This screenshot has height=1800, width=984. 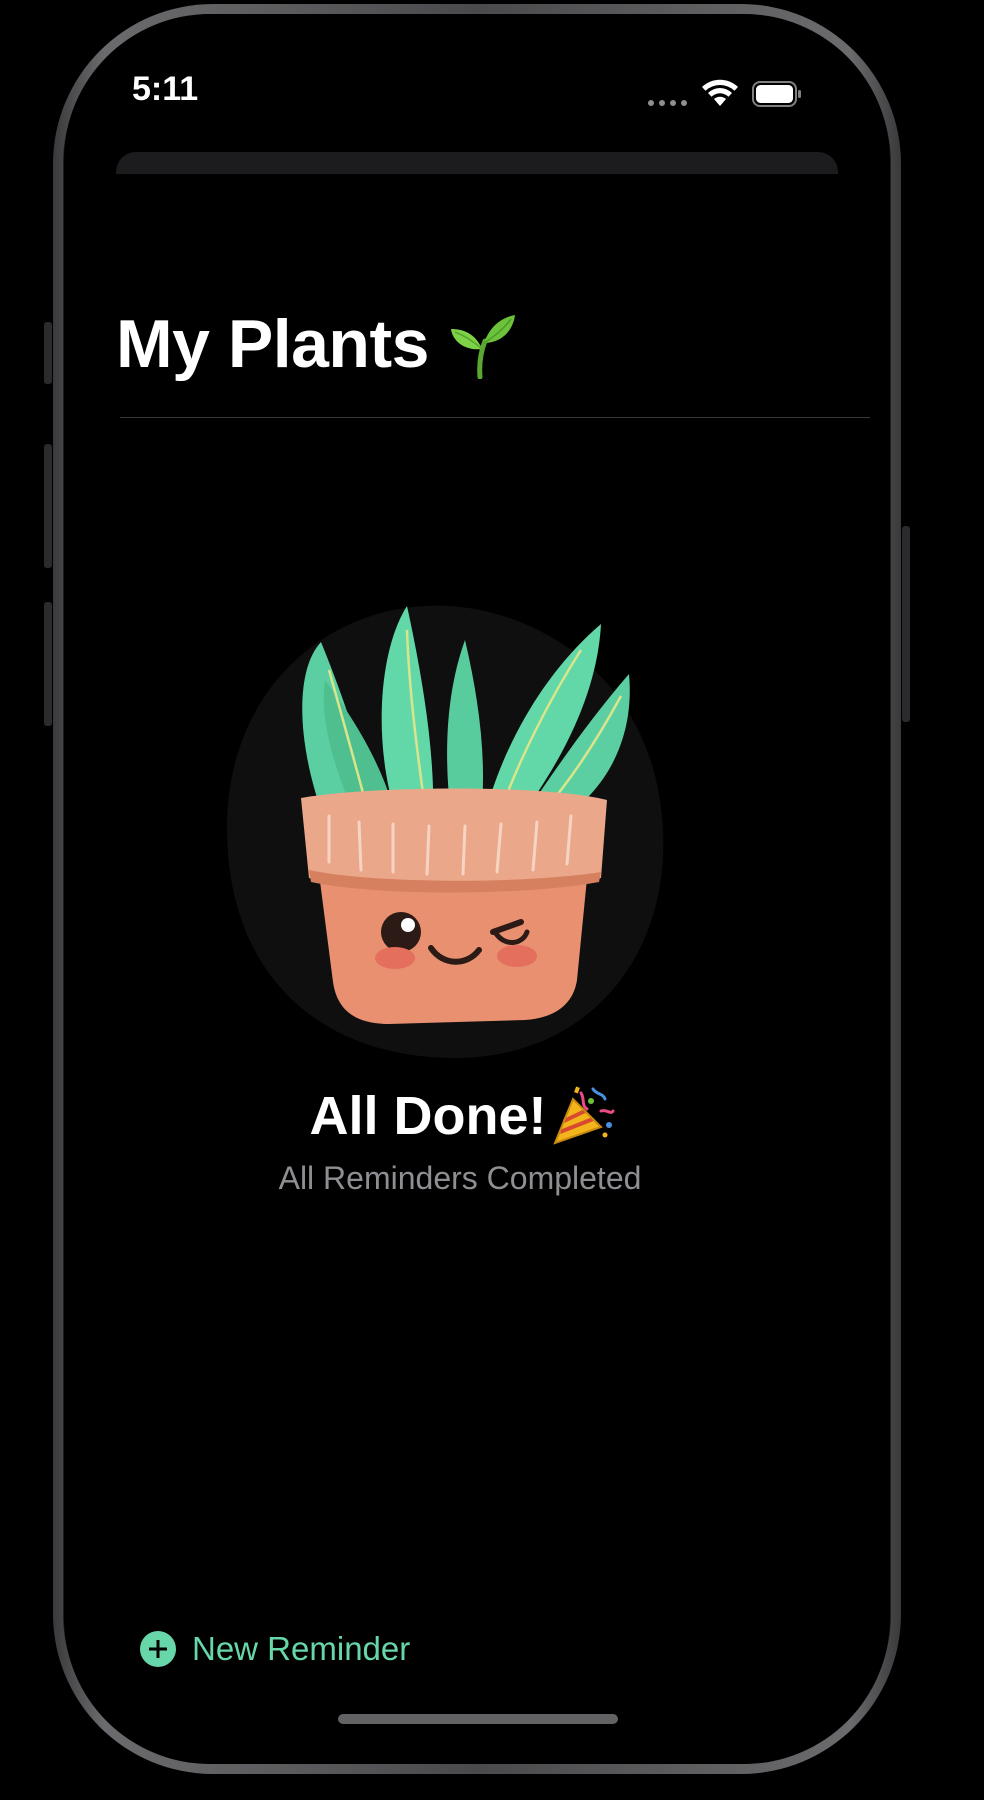 I want to click on signal-dots-icon, so click(x=667, y=103).